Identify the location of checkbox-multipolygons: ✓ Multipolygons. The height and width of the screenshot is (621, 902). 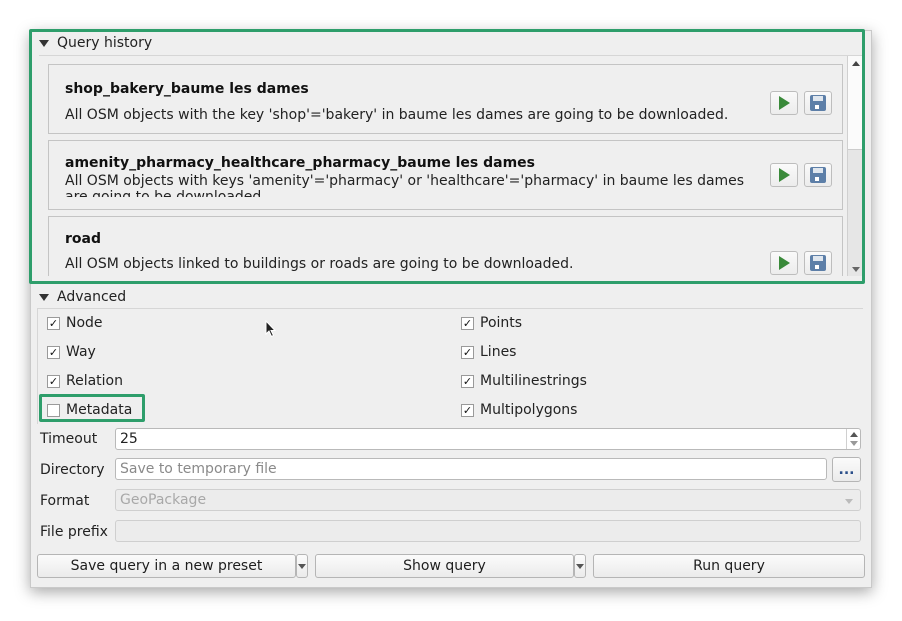
(519, 410).